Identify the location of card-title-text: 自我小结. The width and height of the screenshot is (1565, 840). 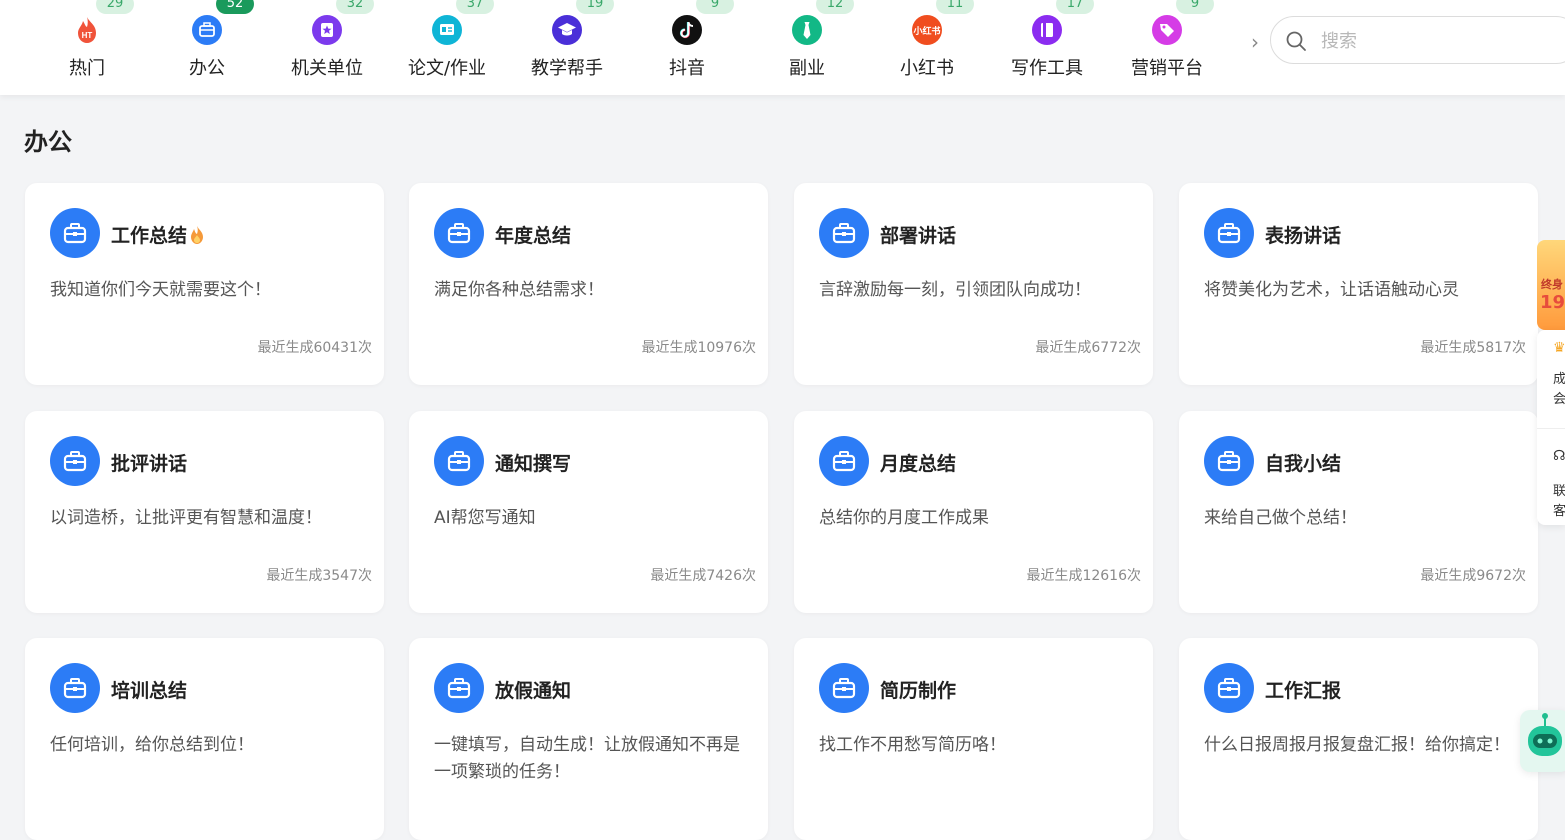
(1303, 464).